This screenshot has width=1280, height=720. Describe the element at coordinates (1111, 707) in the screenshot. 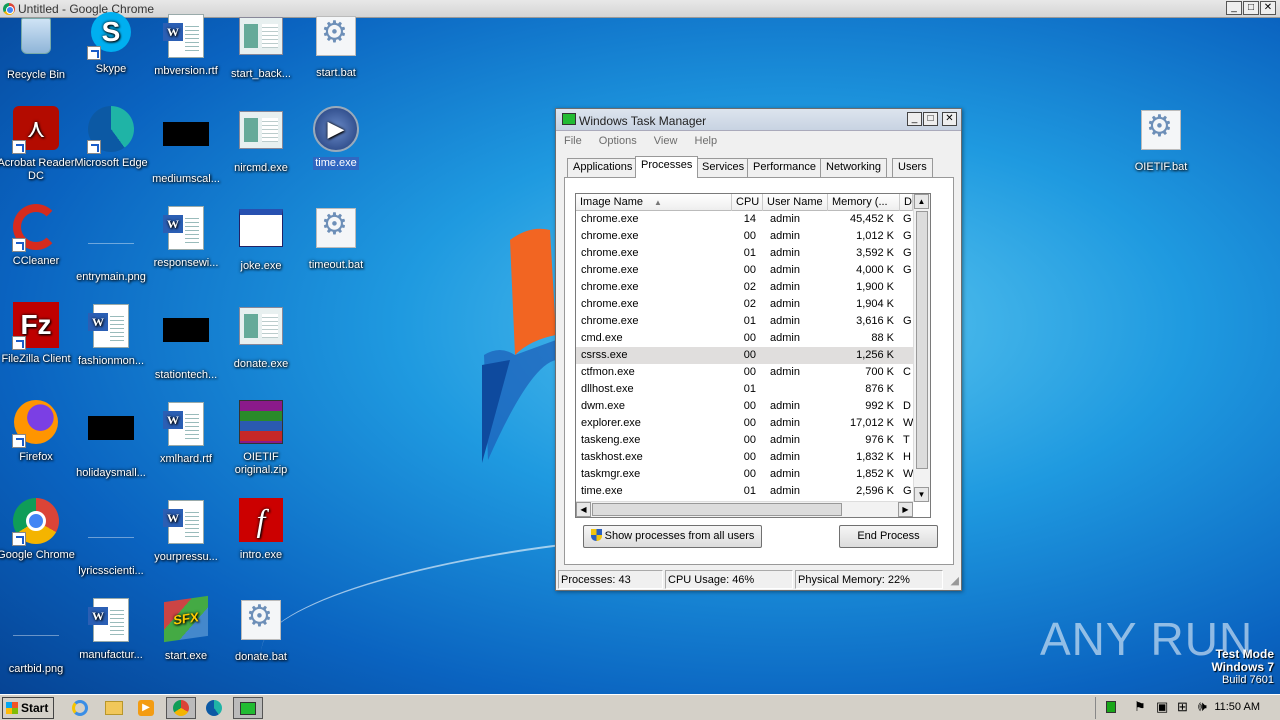

I see `network-green-icon` at that location.